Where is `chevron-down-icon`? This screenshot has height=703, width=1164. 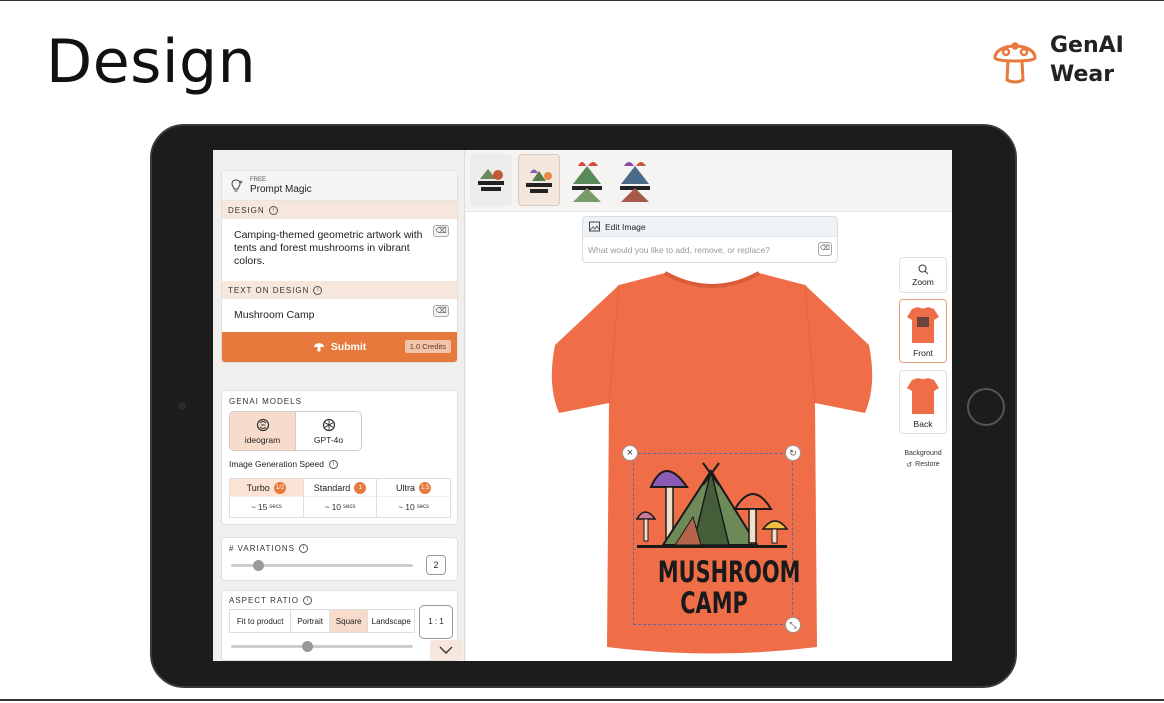 chevron-down-icon is located at coordinates (446, 650).